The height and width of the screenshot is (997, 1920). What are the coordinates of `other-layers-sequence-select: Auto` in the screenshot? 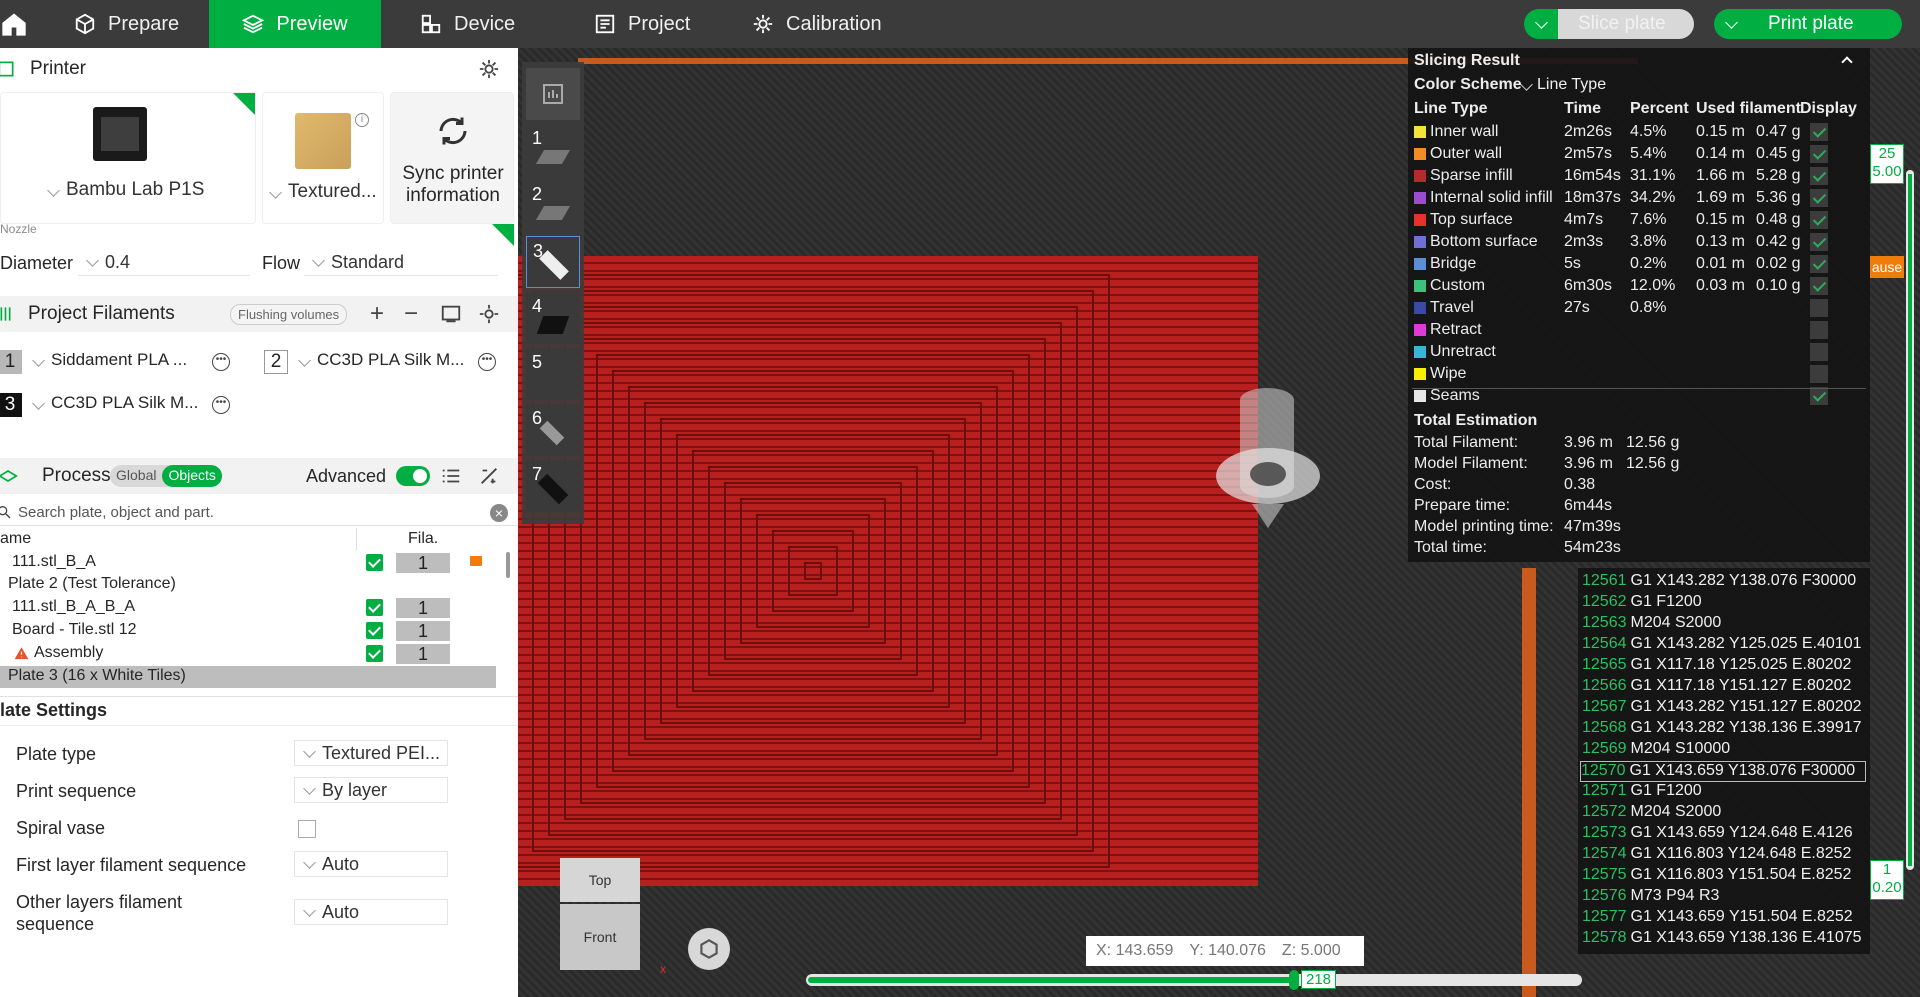 It's located at (371, 912).